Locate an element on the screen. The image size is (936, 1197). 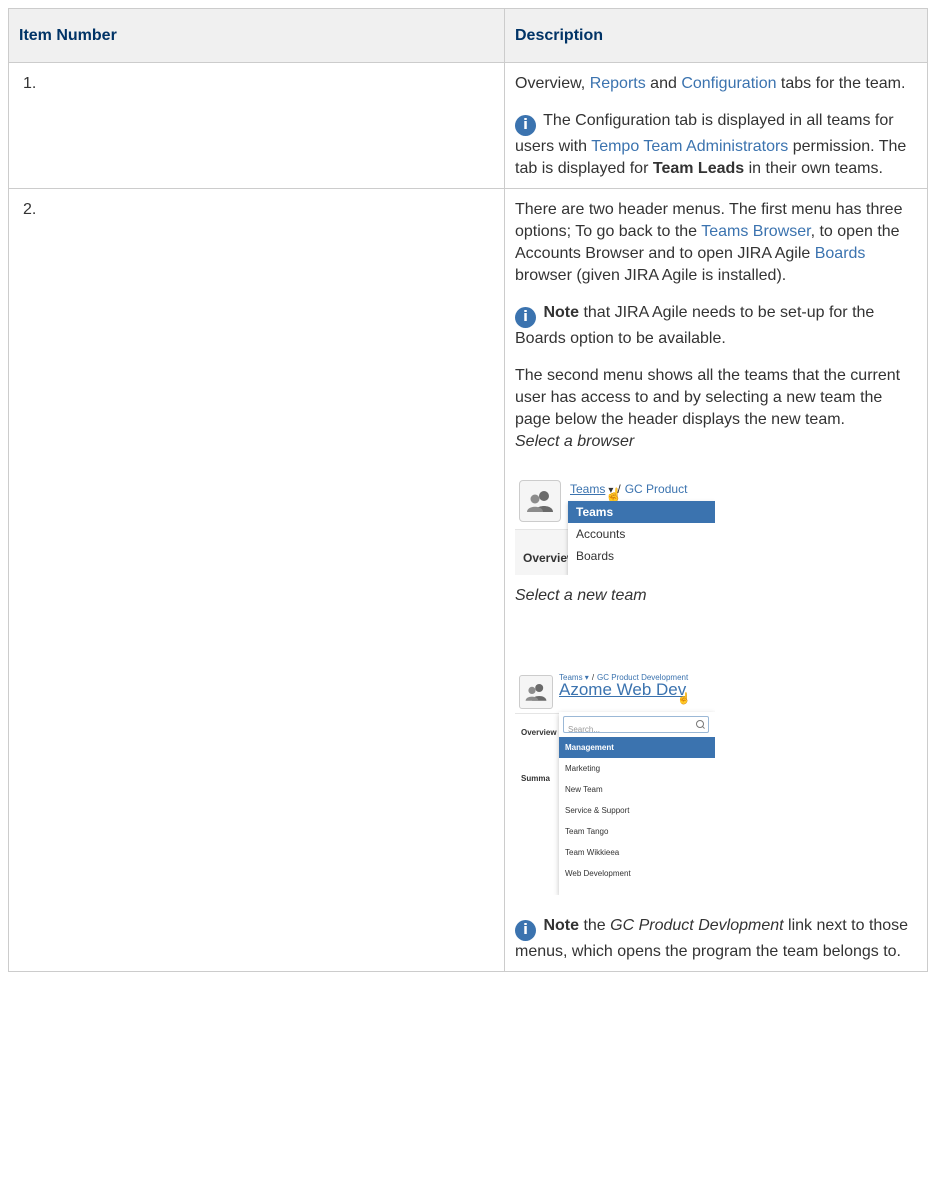
text-segment: and is located at coordinates (663, 83).